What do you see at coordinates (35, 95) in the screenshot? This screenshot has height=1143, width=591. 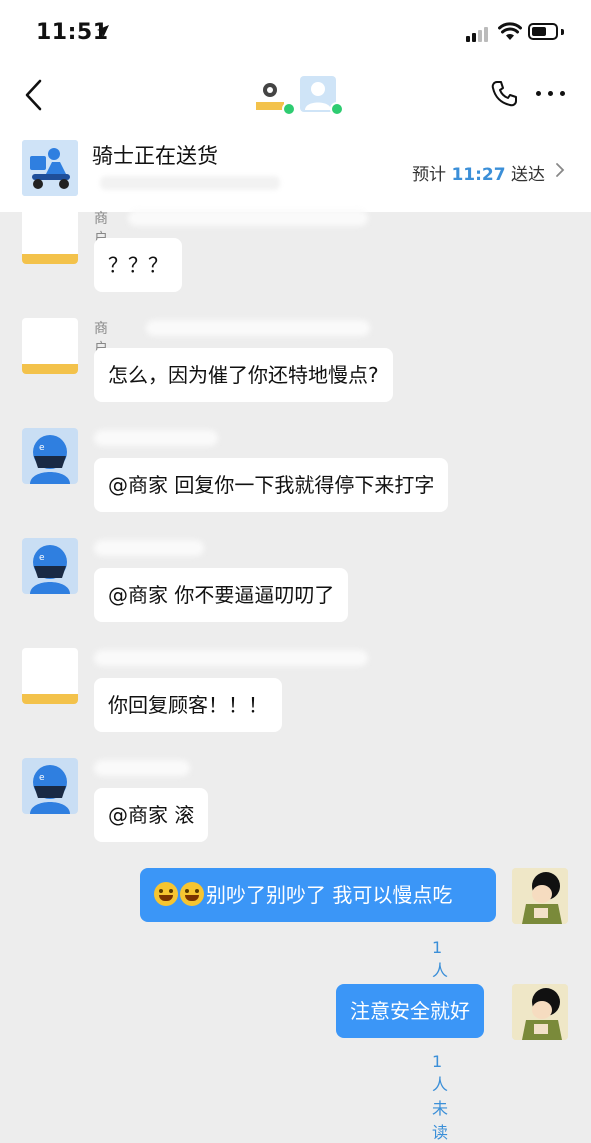 I see `chevron-left-icon` at bounding box center [35, 95].